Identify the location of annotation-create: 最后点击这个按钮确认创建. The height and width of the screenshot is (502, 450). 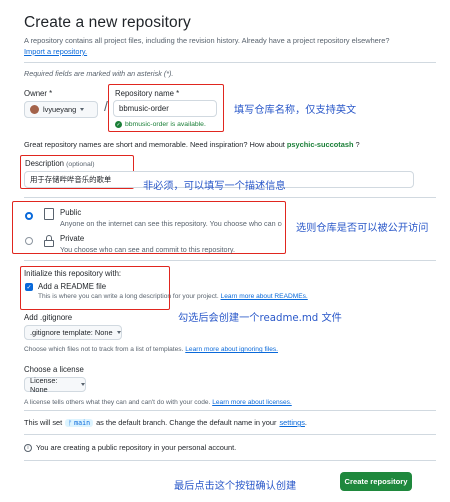
(235, 486).